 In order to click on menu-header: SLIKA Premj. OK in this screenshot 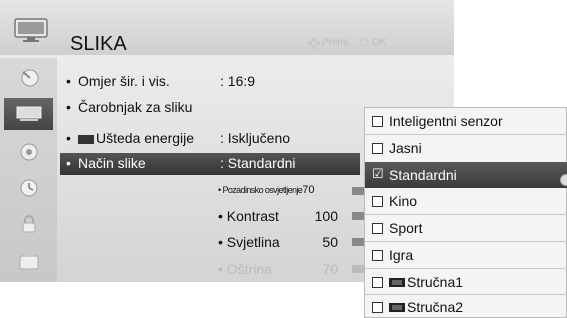, I will do `click(227, 27)`.